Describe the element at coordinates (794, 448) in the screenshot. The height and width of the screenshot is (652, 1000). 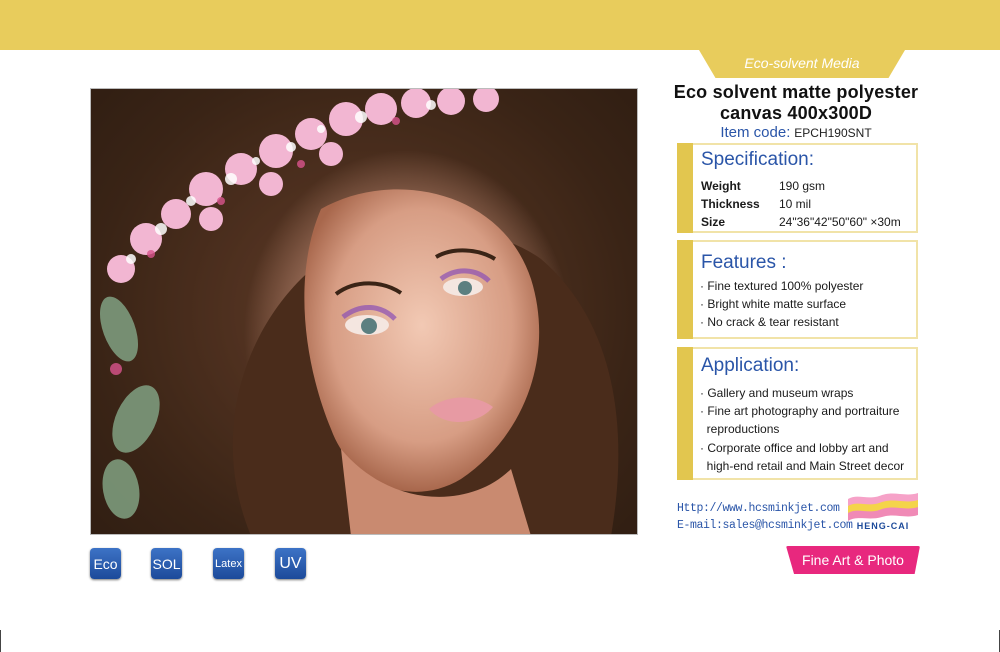
I see `application-line: · Corporate office and lobby art and` at that location.